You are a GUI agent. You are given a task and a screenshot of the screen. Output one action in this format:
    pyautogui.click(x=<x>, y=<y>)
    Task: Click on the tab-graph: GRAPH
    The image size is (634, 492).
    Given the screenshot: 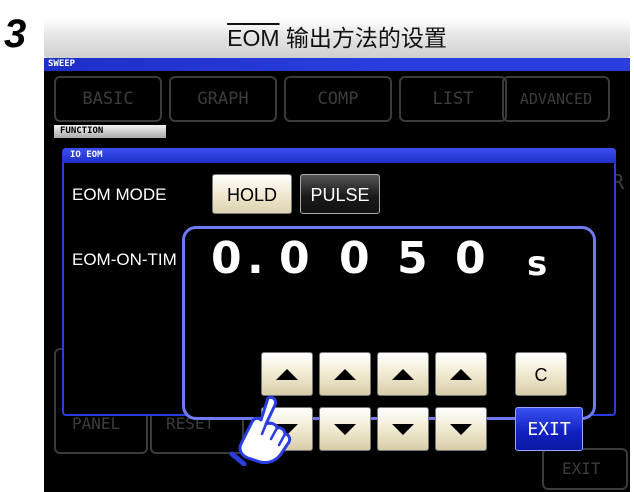 What is the action you would take?
    pyautogui.click(x=223, y=99)
    